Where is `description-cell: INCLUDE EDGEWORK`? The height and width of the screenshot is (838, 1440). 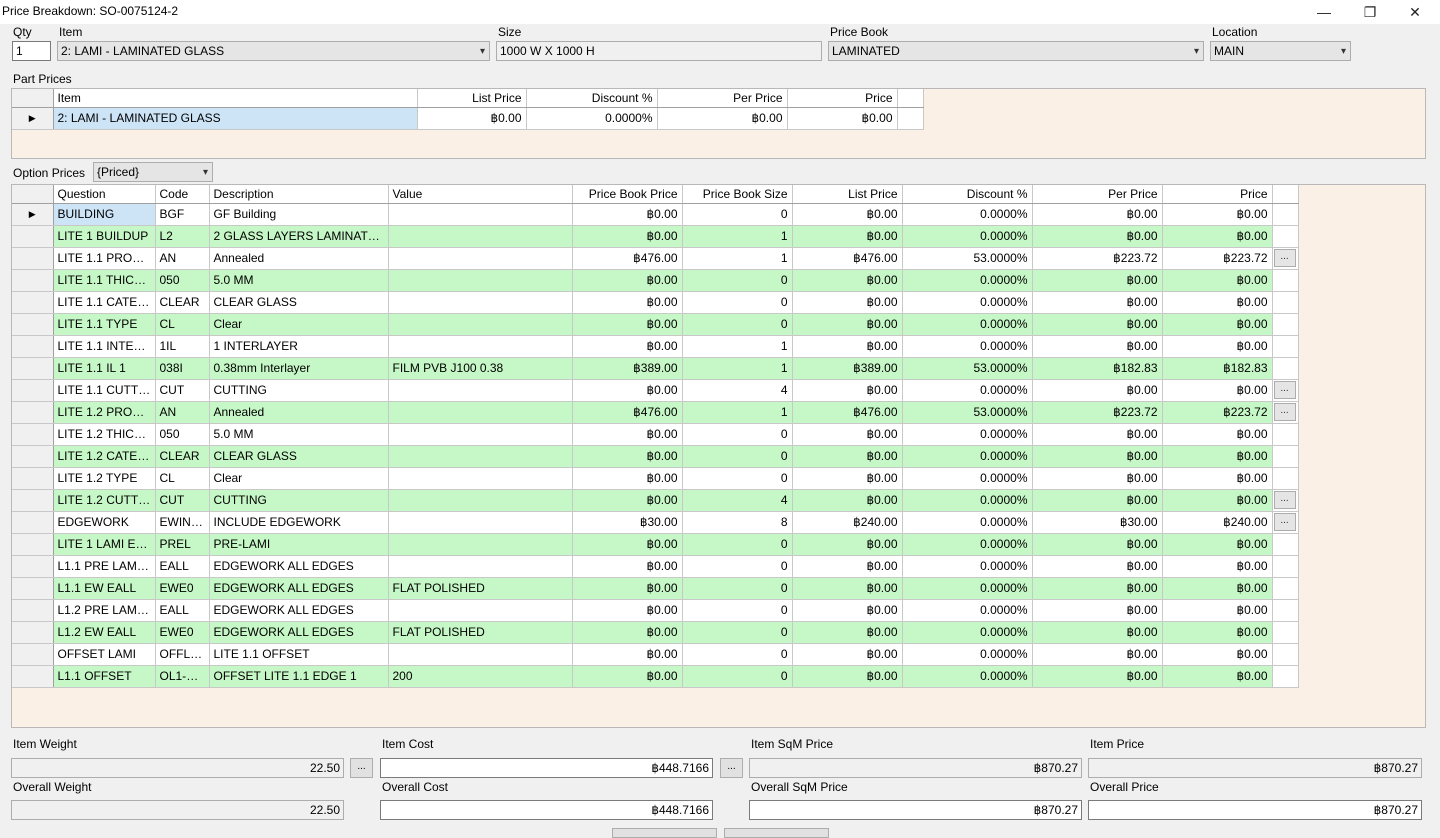
description-cell: INCLUDE EDGEWORK is located at coordinates (299, 522).